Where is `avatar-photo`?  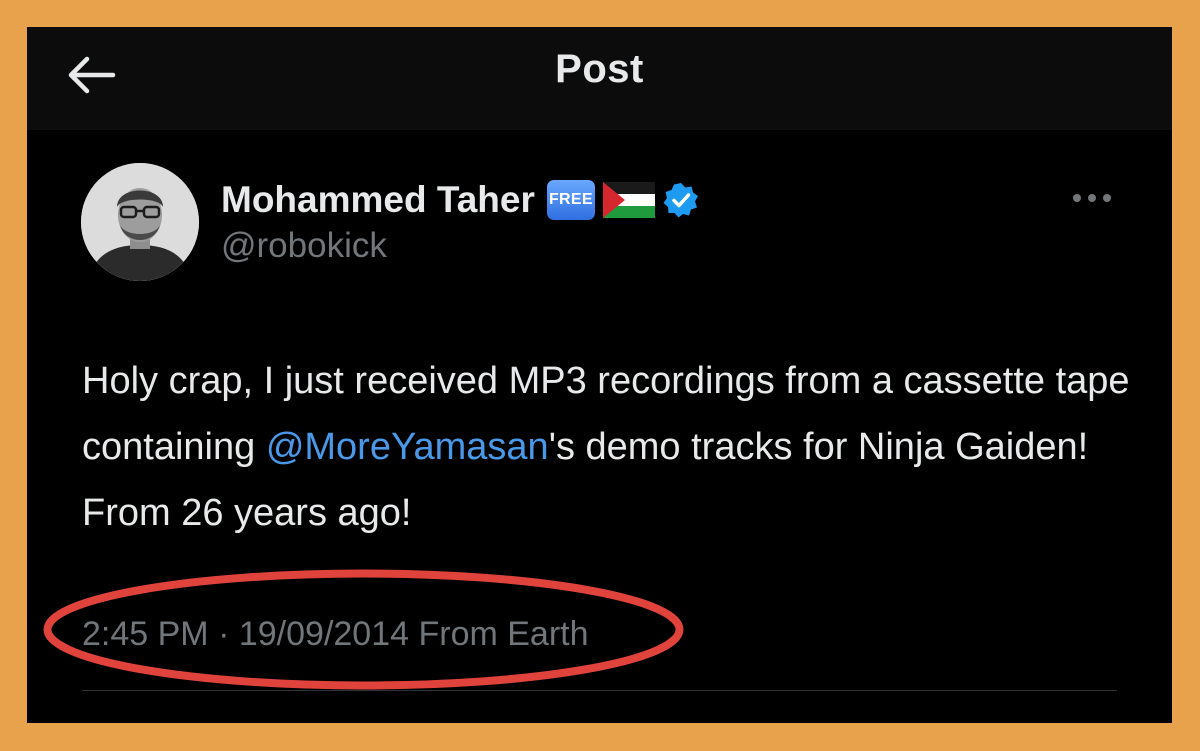 avatar-photo is located at coordinates (140, 222).